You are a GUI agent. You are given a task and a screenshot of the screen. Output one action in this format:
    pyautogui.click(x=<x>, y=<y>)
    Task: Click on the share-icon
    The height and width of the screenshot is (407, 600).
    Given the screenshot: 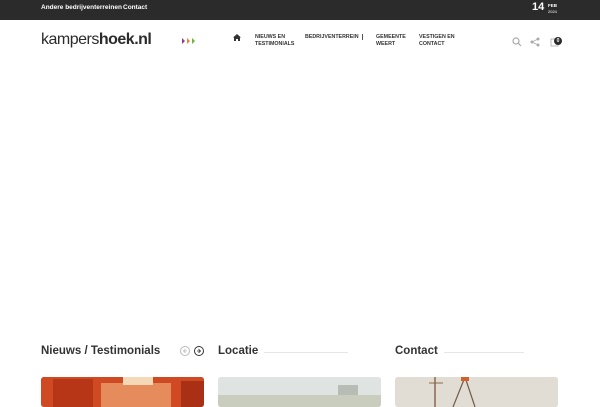 What is the action you would take?
    pyautogui.click(x=535, y=42)
    